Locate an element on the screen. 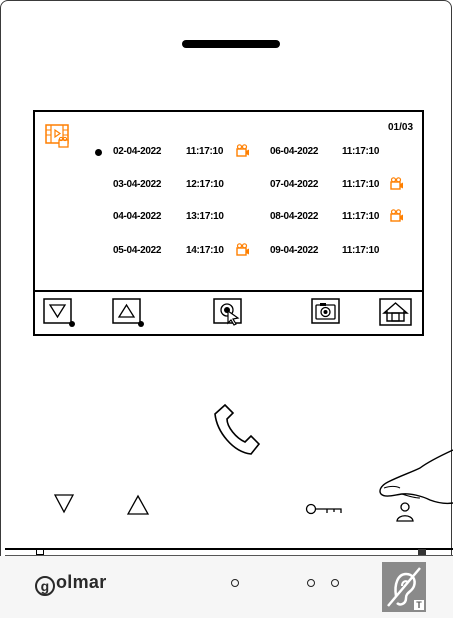 Image resolution: width=453 pixels, height=618 pixels. speaker-slot is located at coordinates (231, 44).